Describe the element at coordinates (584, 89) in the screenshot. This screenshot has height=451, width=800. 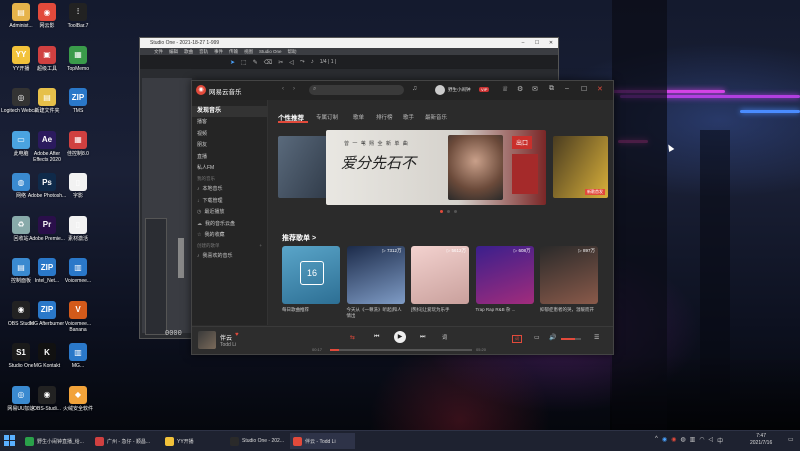
I see `maximize-icon: ☐` at that location.